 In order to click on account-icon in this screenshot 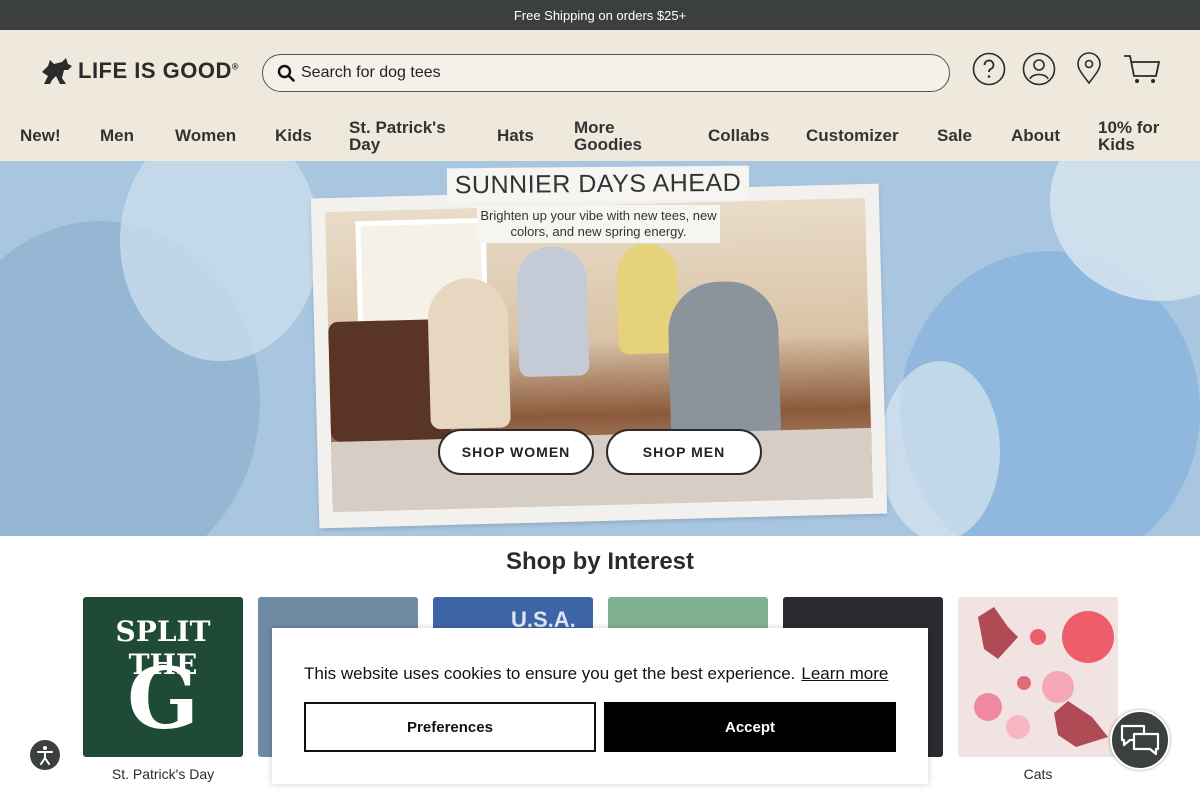, I will do `click(1039, 69)`.